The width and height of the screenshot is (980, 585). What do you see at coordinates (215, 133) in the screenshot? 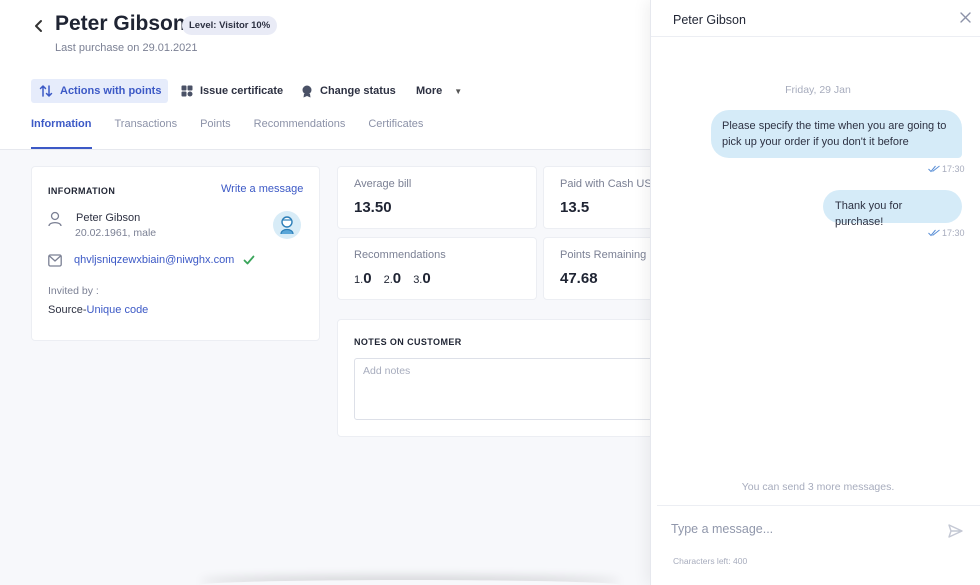
I see `tab-points: Points` at bounding box center [215, 133].